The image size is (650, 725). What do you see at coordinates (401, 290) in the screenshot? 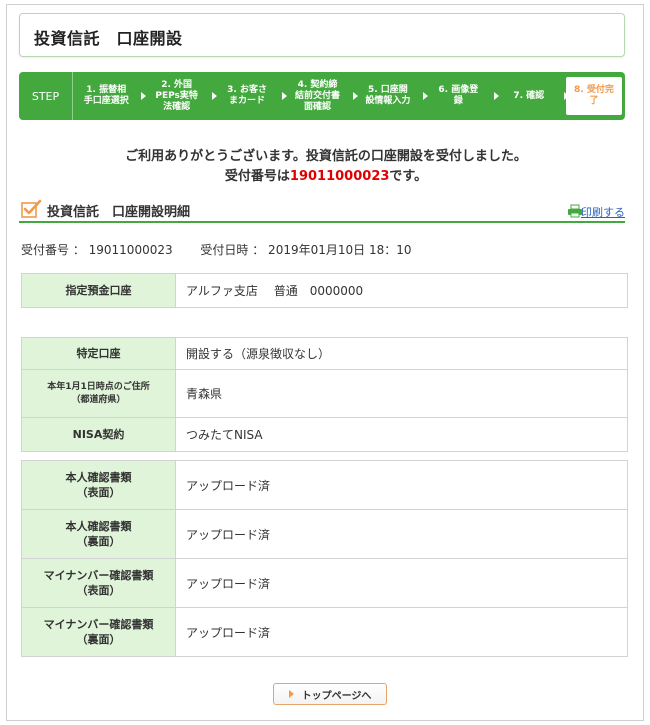
I see `row-value: アルファ支店 普通 0000000` at bounding box center [401, 290].